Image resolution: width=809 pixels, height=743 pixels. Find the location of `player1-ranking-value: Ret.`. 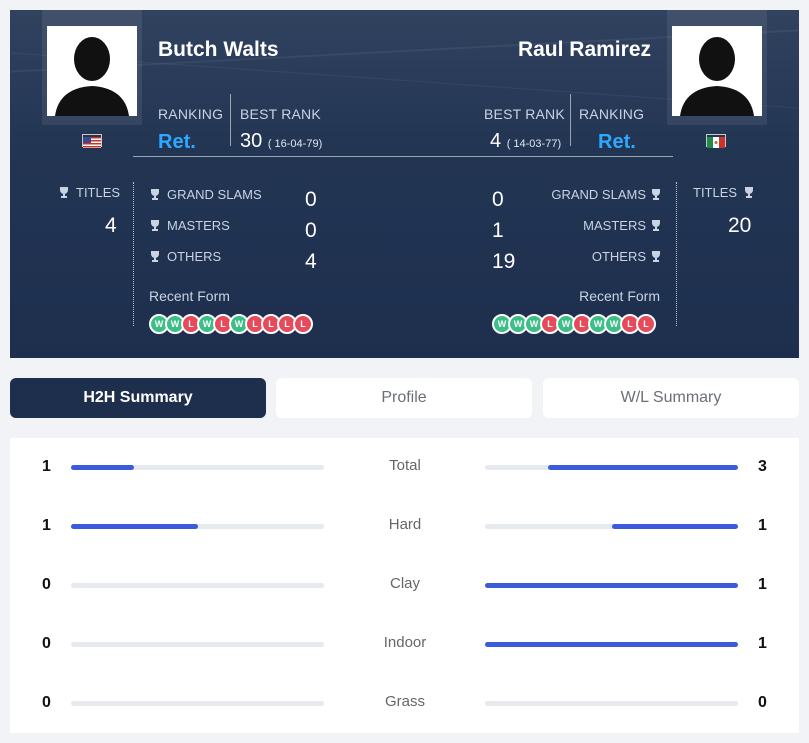

player1-ranking-value: Ret. is located at coordinates (177, 142).